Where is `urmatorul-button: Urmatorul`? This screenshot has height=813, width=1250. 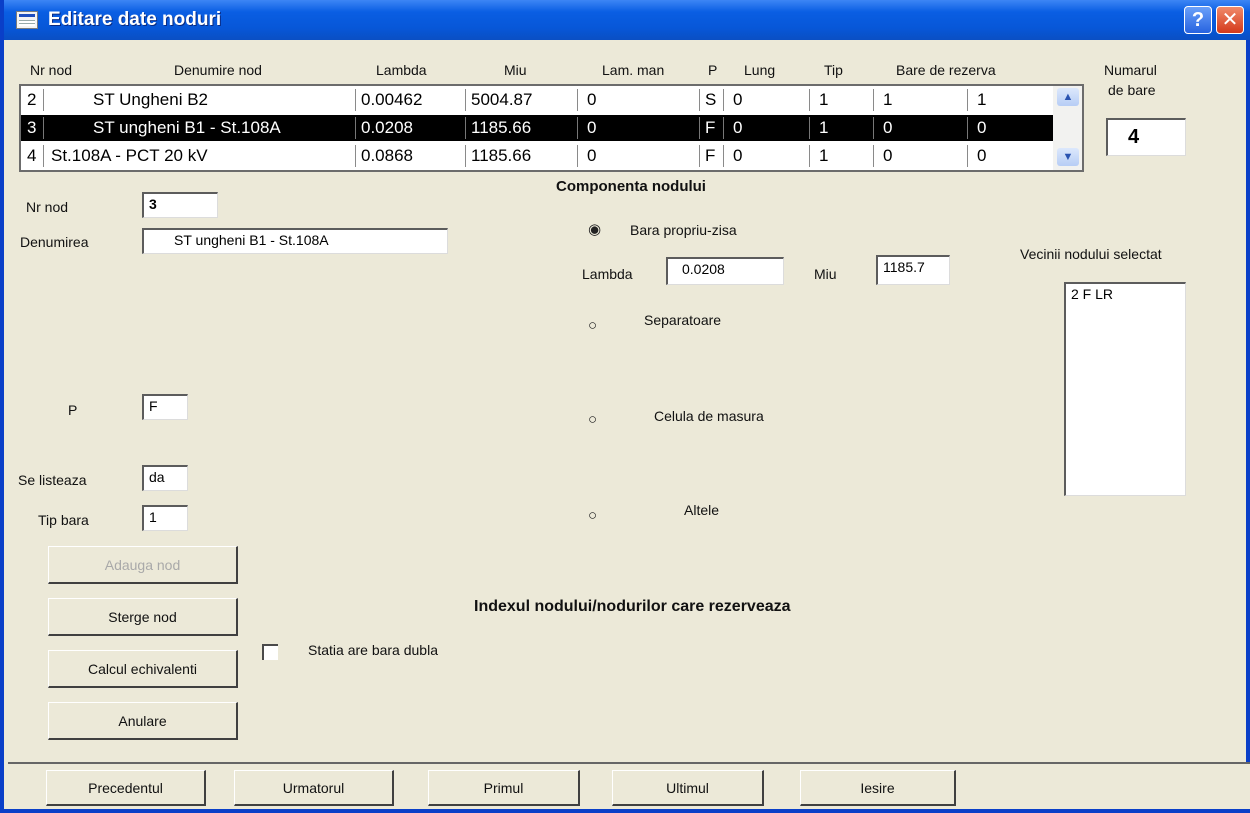
urmatorul-button: Urmatorul is located at coordinates (314, 788).